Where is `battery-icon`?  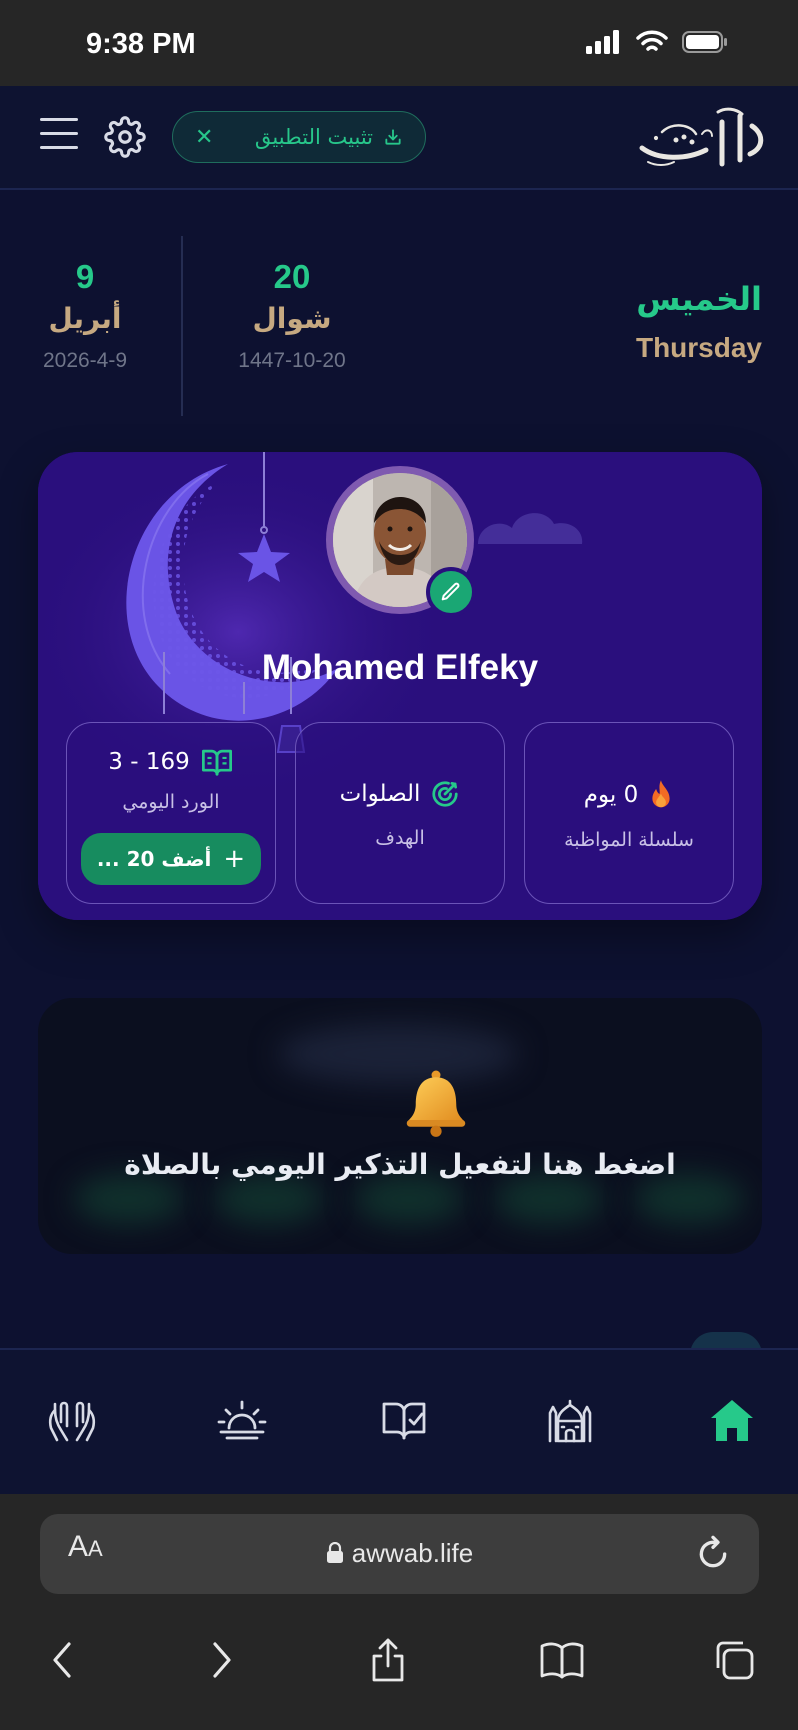 battery-icon is located at coordinates (704, 42).